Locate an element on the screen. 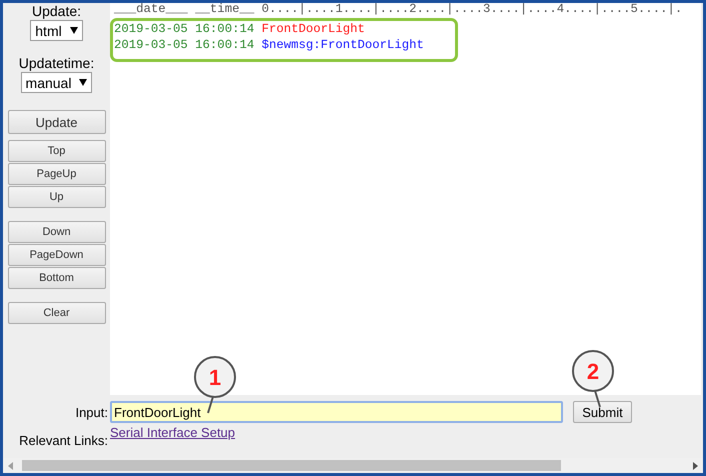 The width and height of the screenshot is (706, 476). scroll-button: Top is located at coordinates (57, 151).